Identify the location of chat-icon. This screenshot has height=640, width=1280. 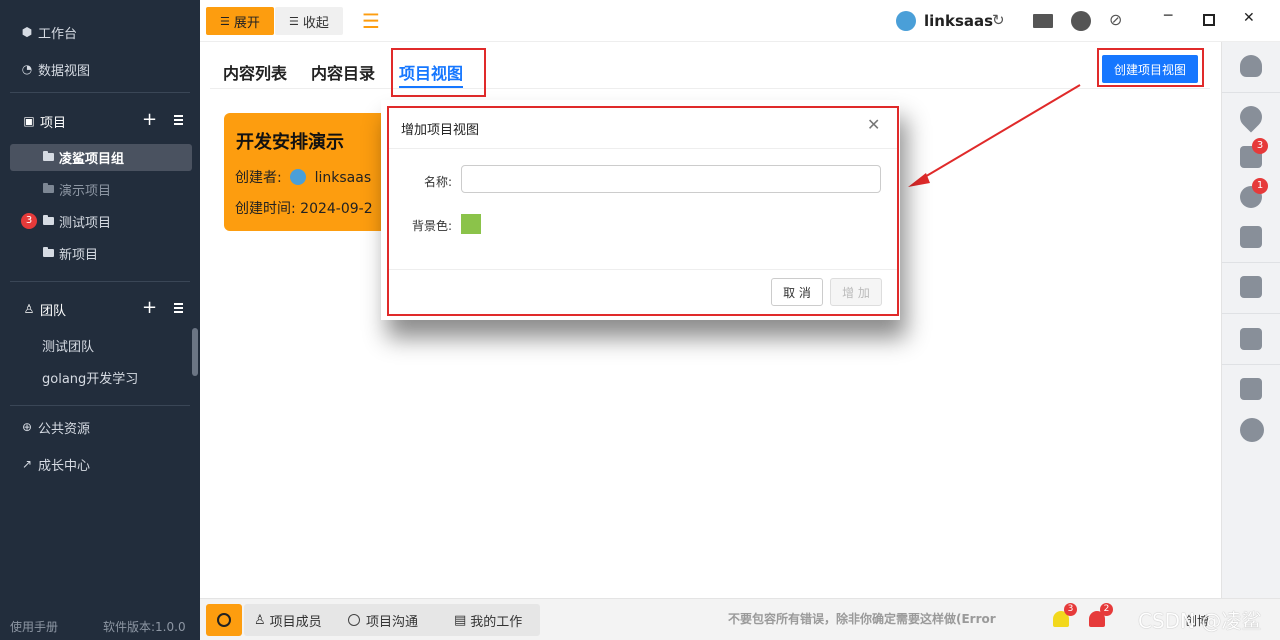
(354, 620).